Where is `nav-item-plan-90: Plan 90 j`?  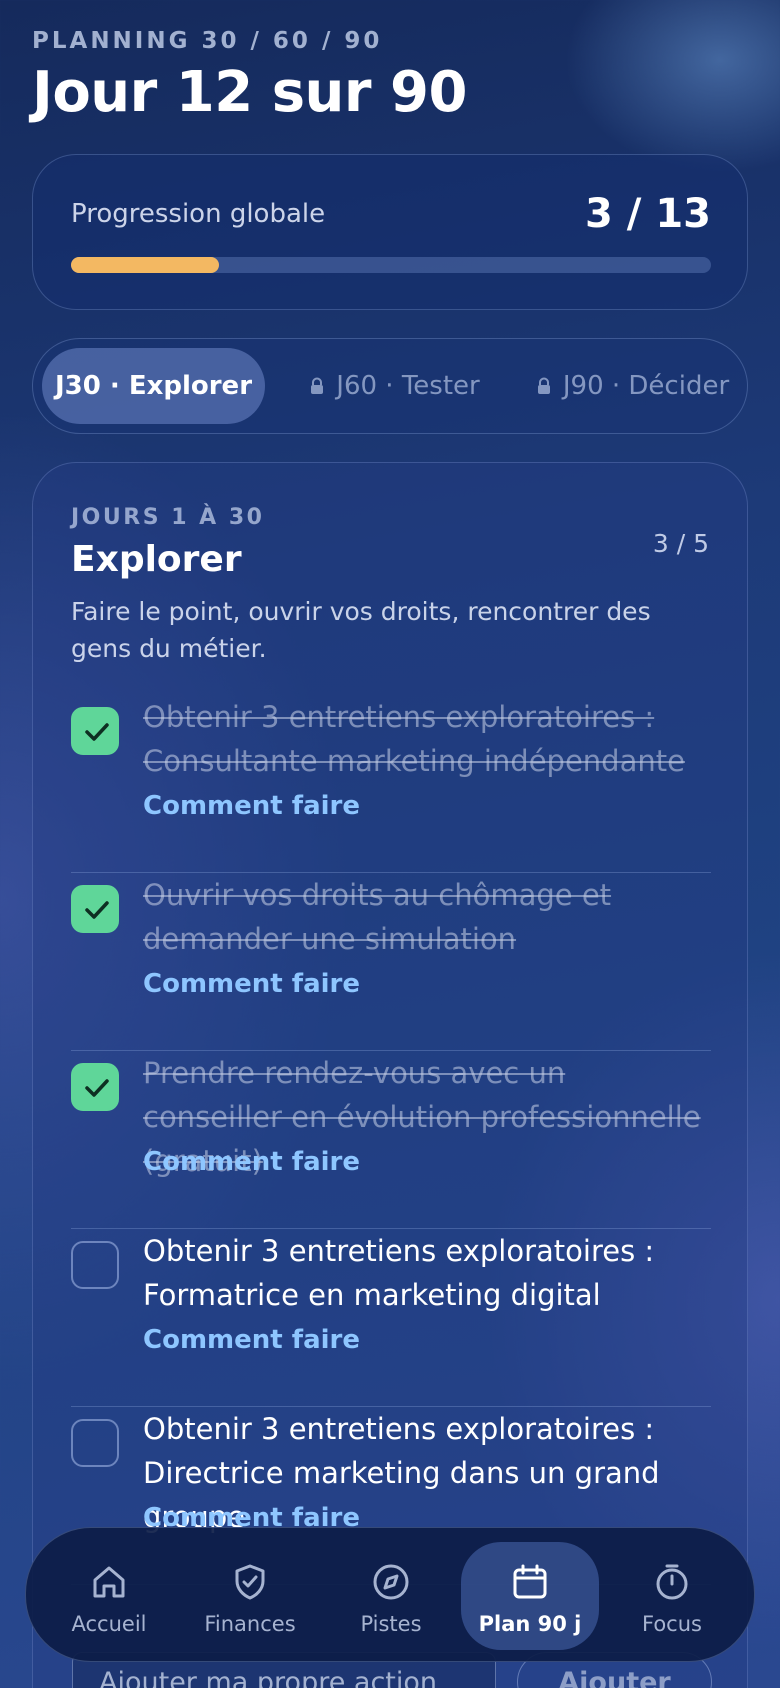 nav-item-plan-90: Plan 90 j is located at coordinates (530, 1596).